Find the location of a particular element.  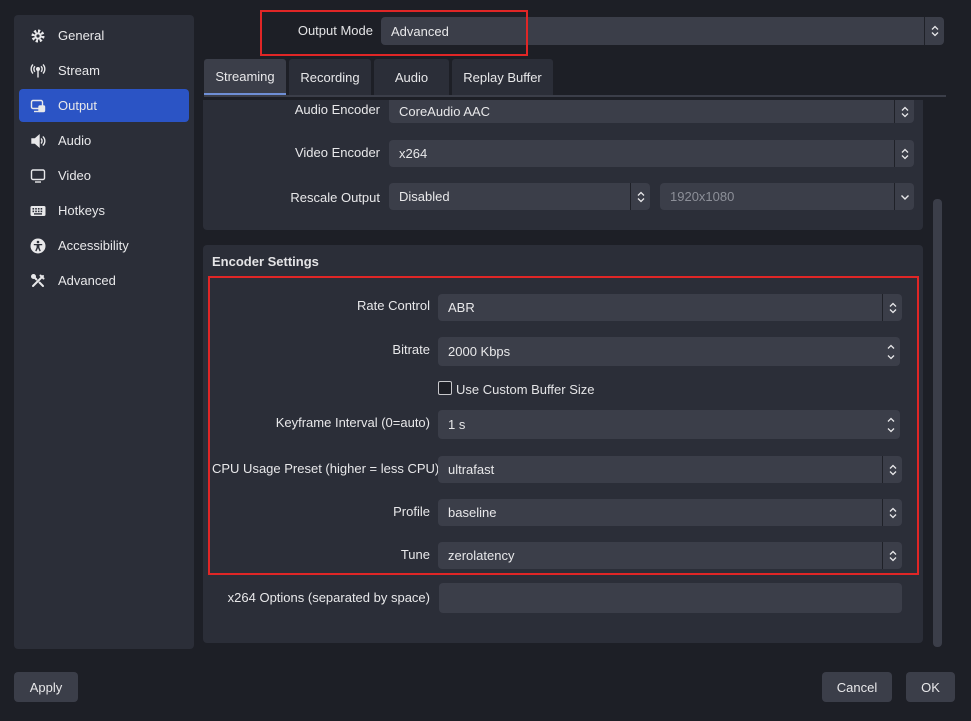

sidebar-item-output: Output is located at coordinates (104, 105).